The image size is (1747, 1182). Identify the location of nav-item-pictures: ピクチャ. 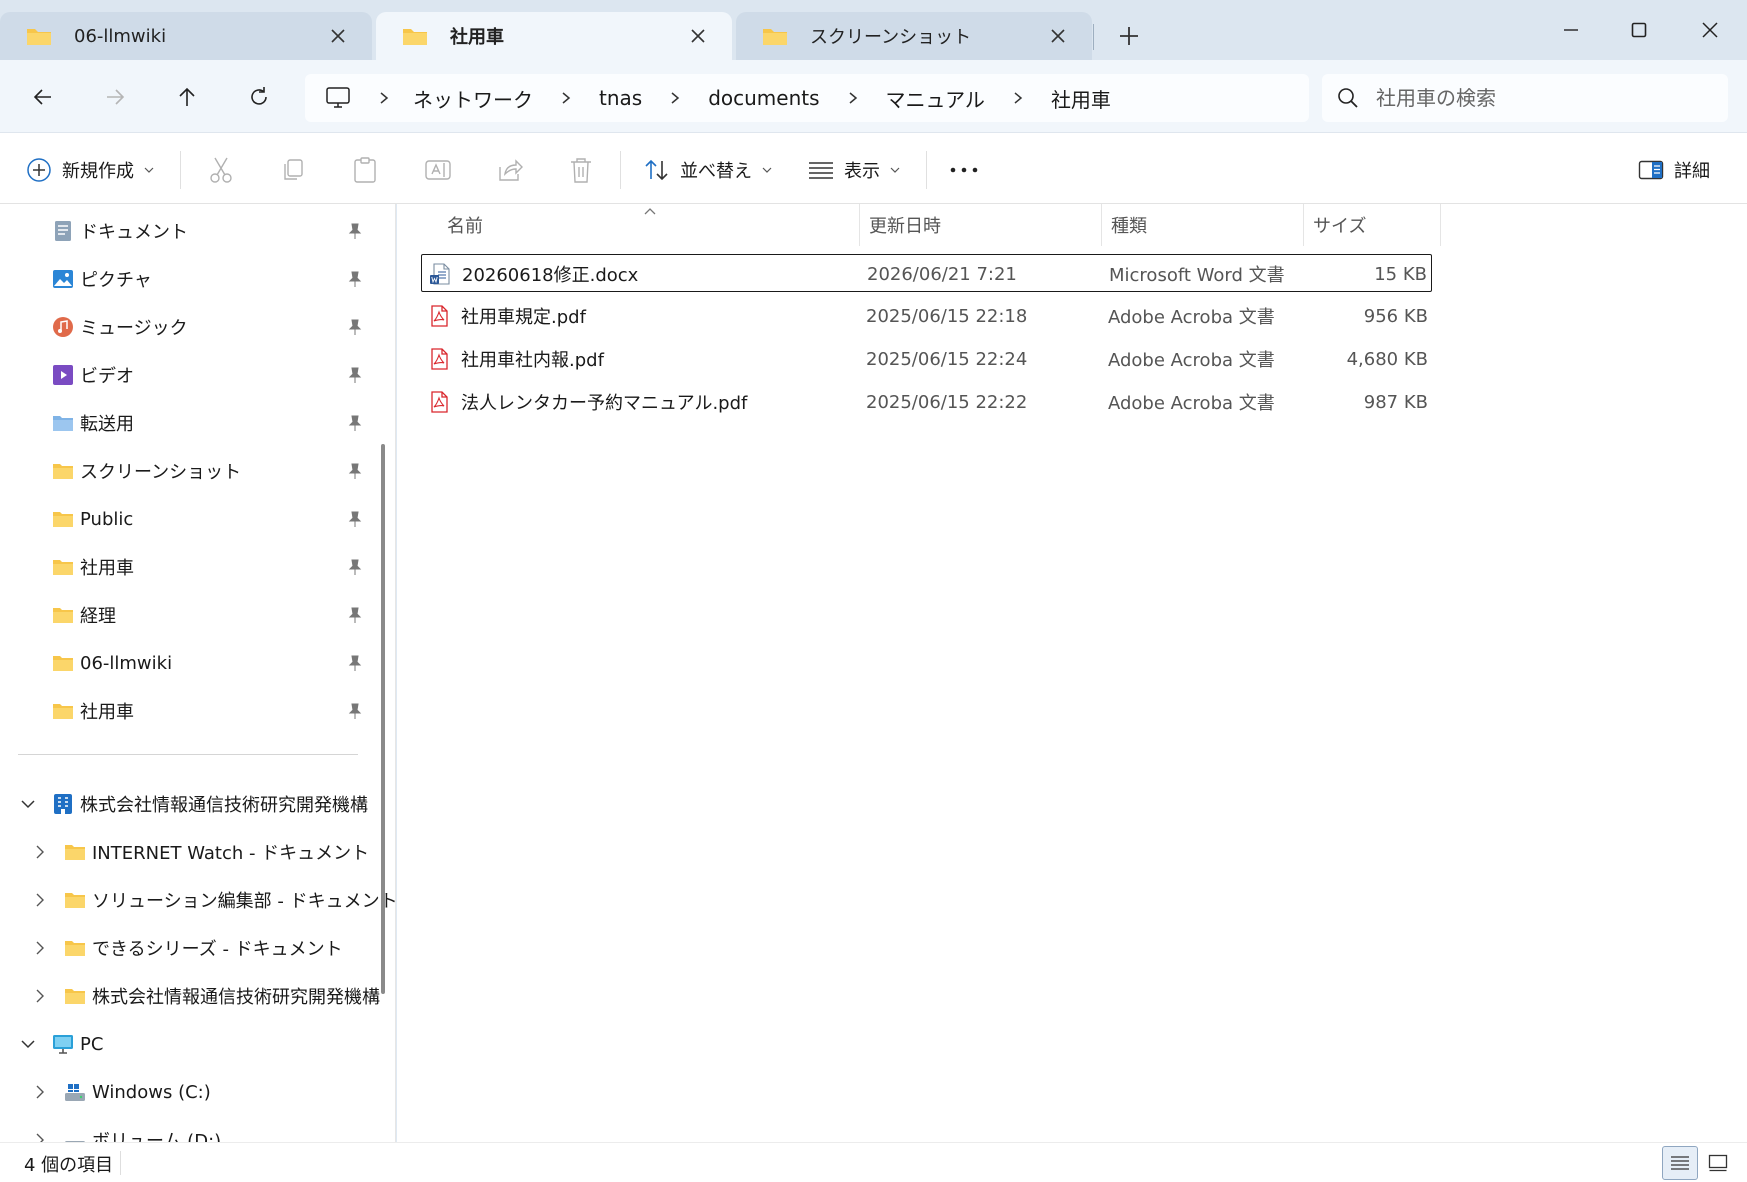
(102, 279).